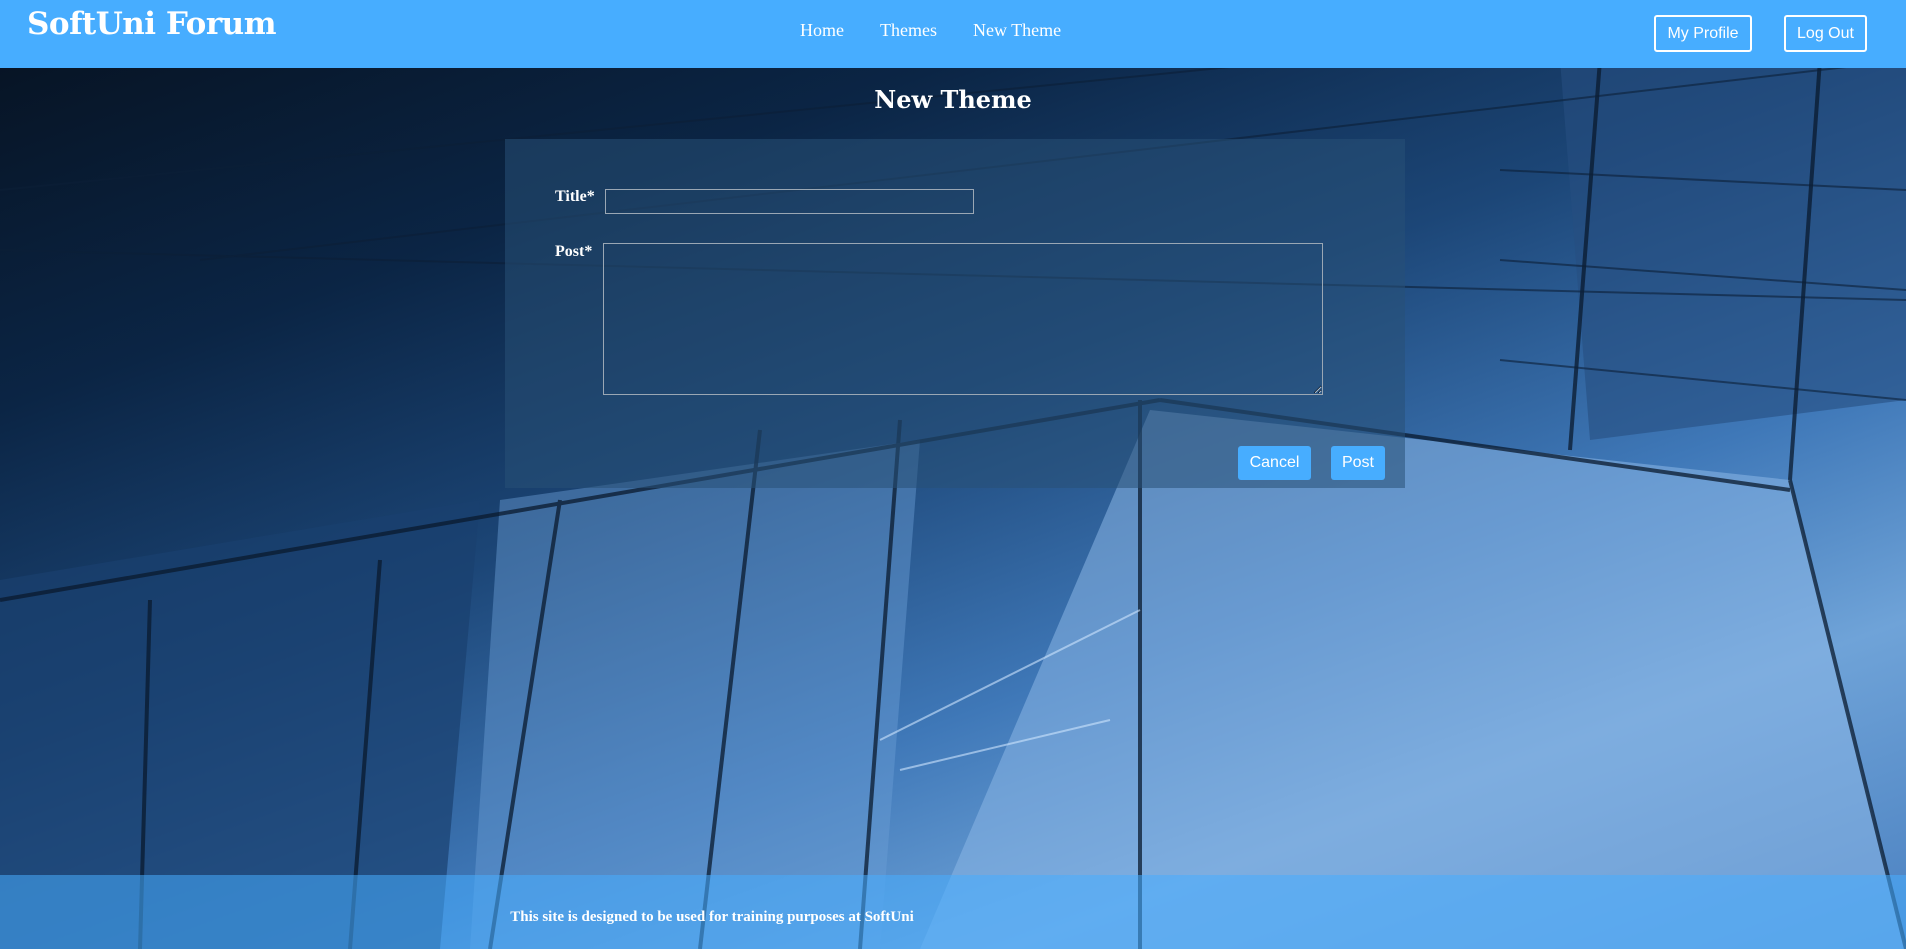 This screenshot has height=949, width=1906. I want to click on post-button: Post, so click(1358, 463).